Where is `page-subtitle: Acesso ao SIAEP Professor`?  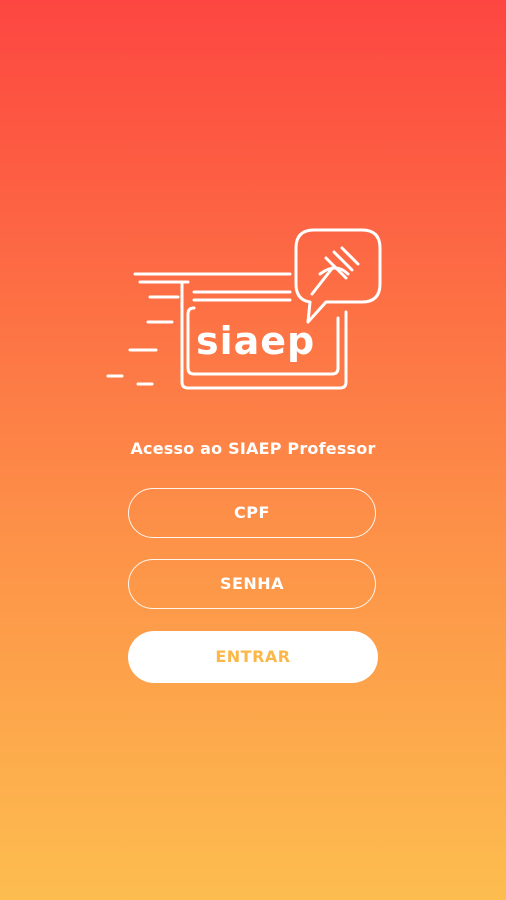
page-subtitle: Acesso ao SIAEP Professor is located at coordinates (253, 448).